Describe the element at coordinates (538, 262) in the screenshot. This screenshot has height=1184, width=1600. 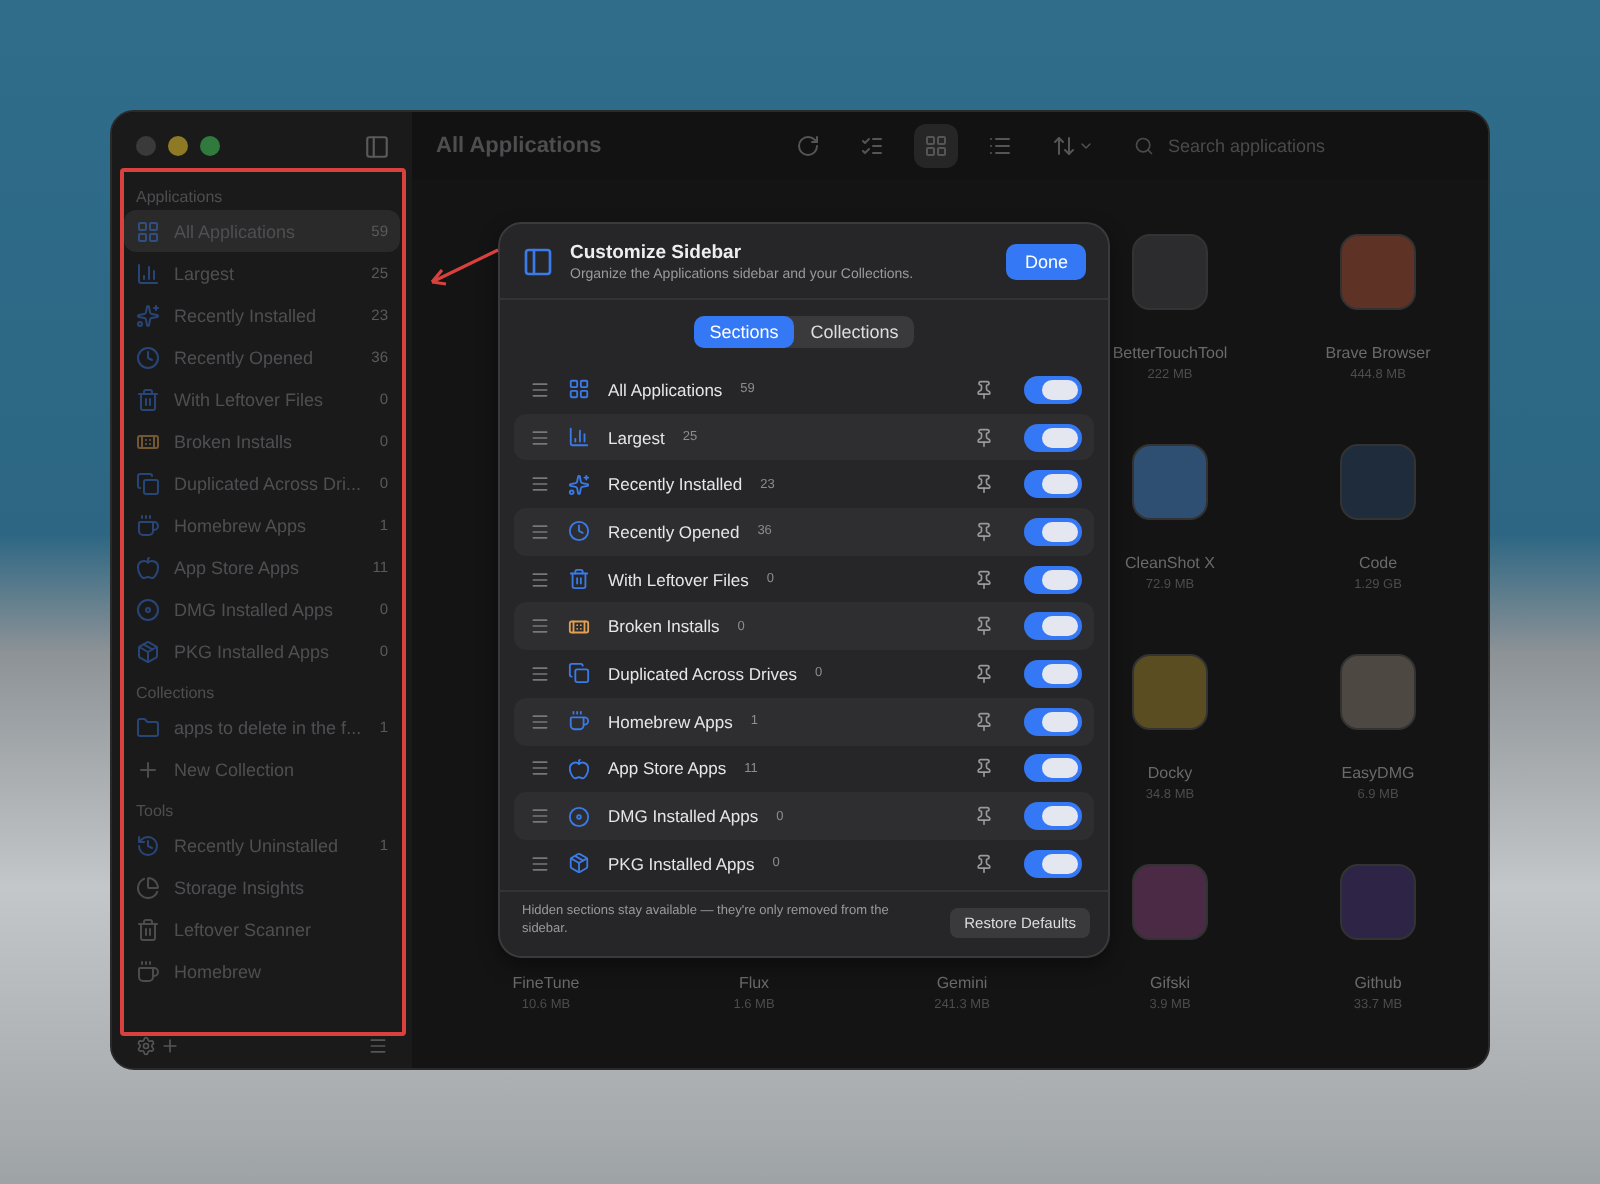
I see `sidebar-icon` at that location.